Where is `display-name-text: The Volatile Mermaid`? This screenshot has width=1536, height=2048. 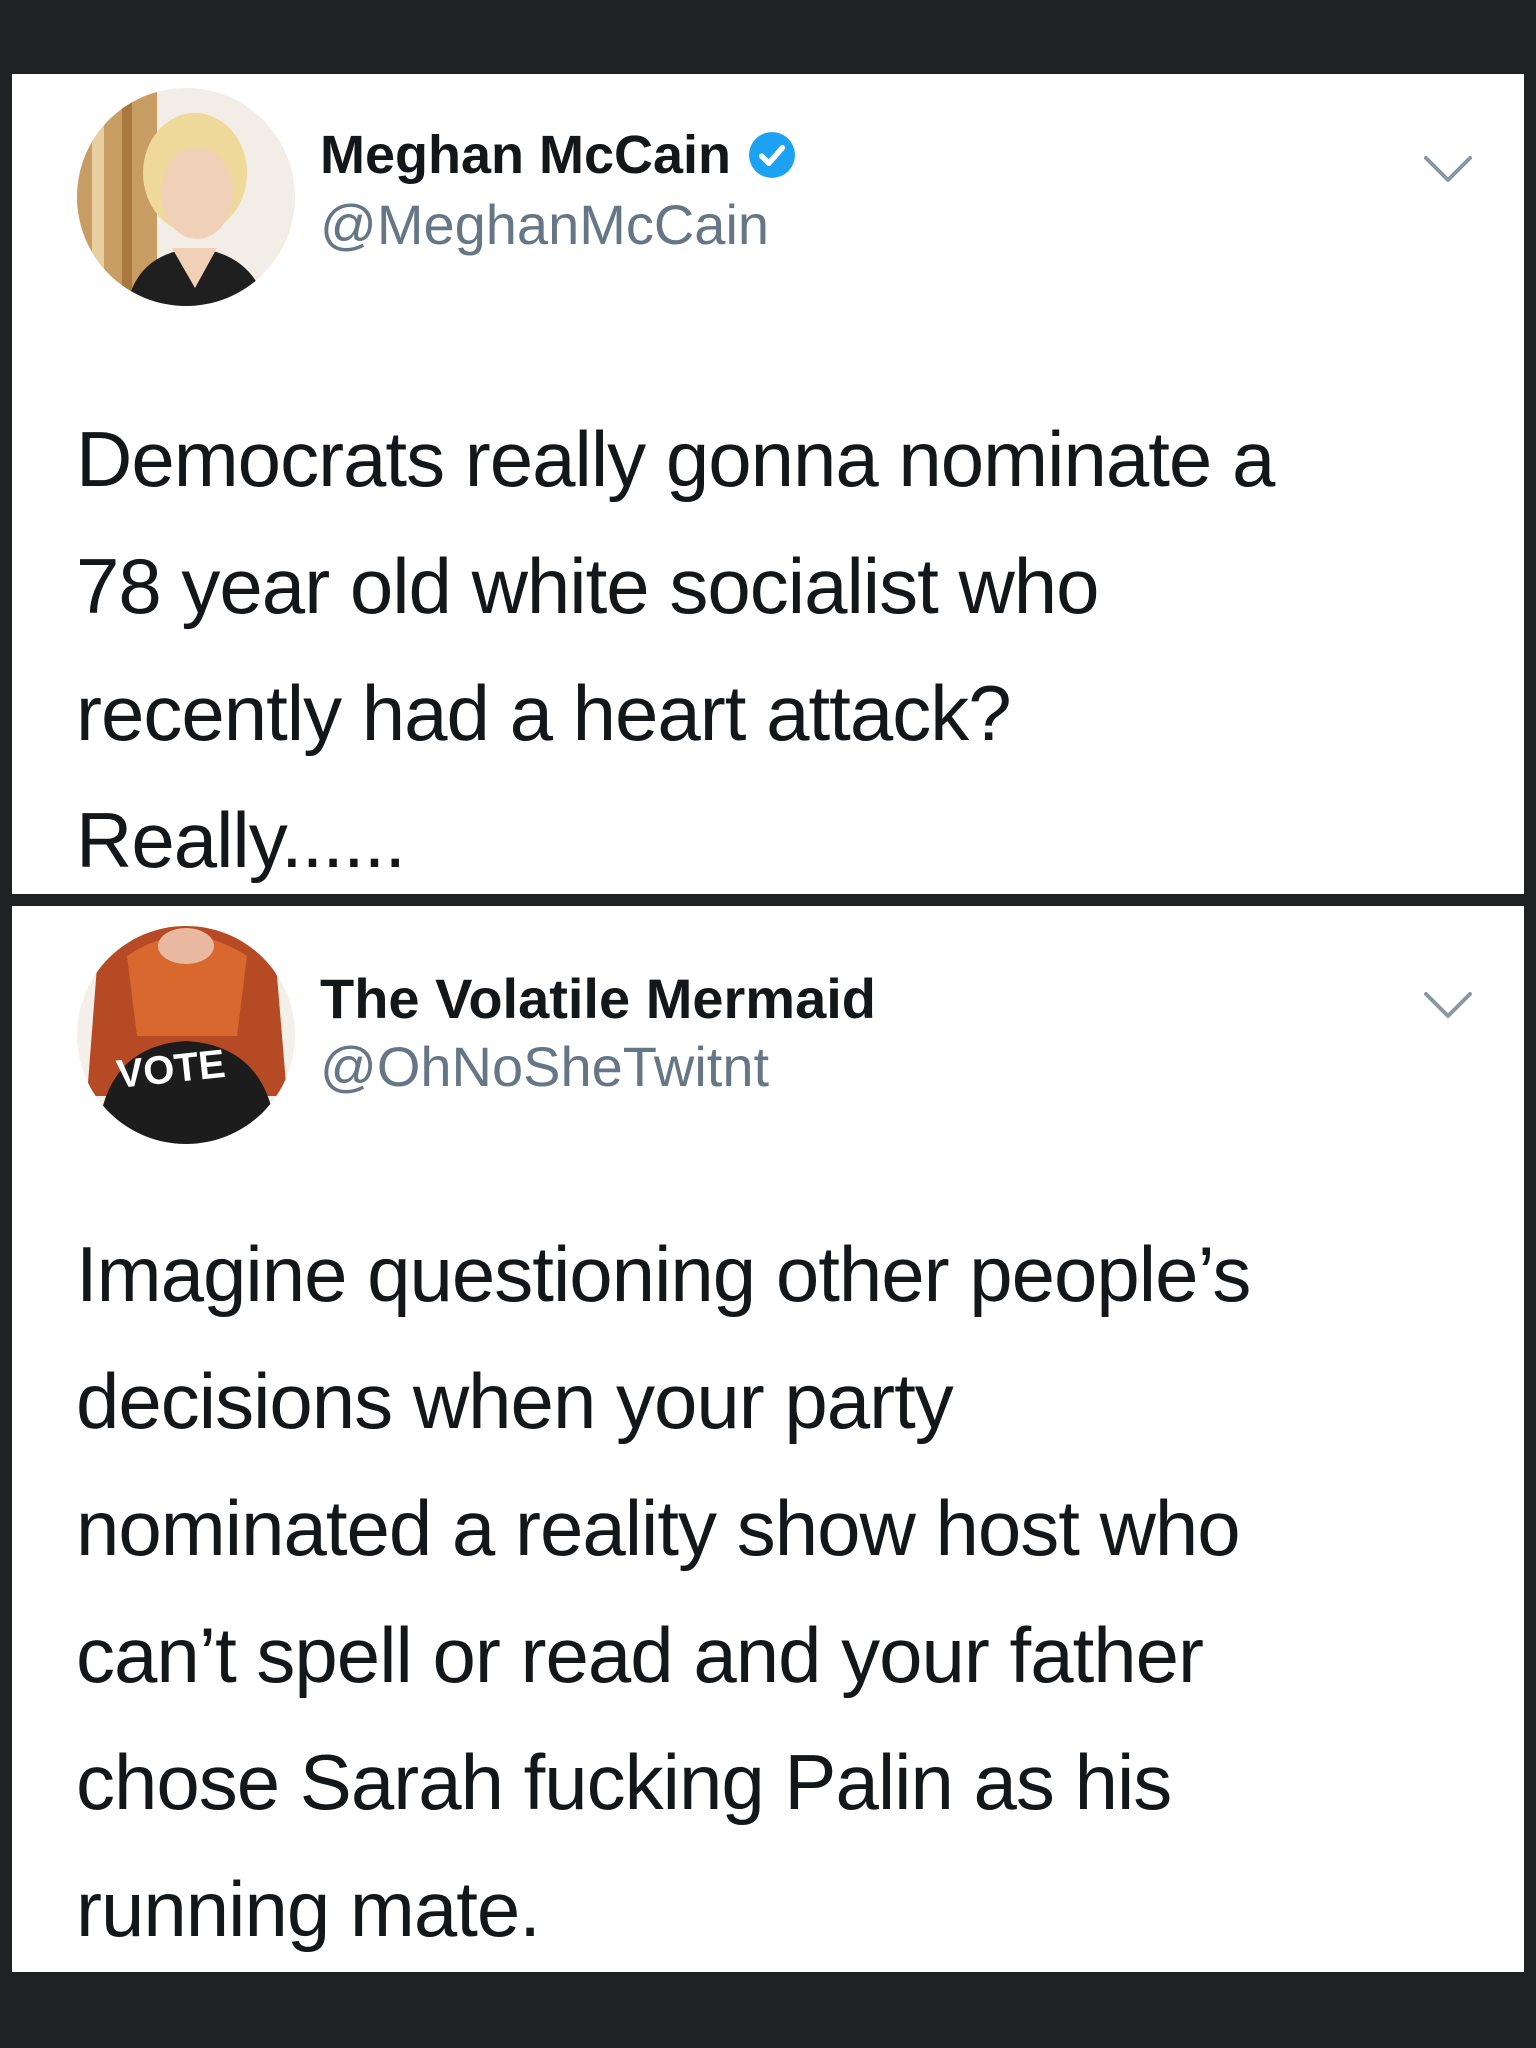 display-name-text: The Volatile Mermaid is located at coordinates (598, 998).